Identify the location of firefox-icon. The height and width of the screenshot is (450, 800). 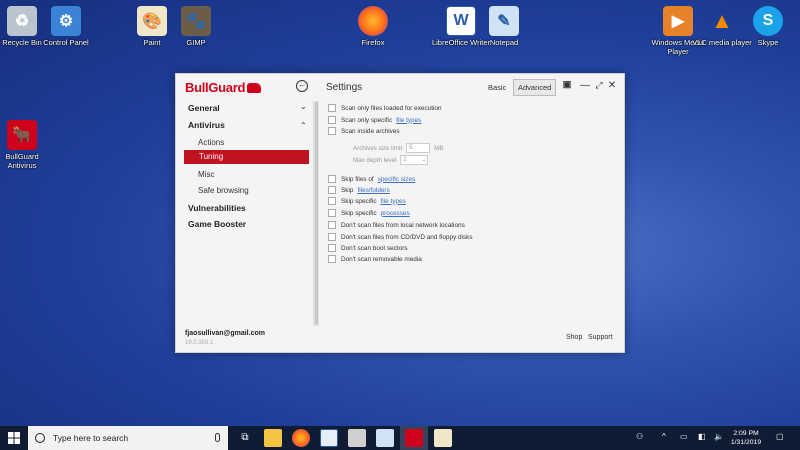
(373, 21).